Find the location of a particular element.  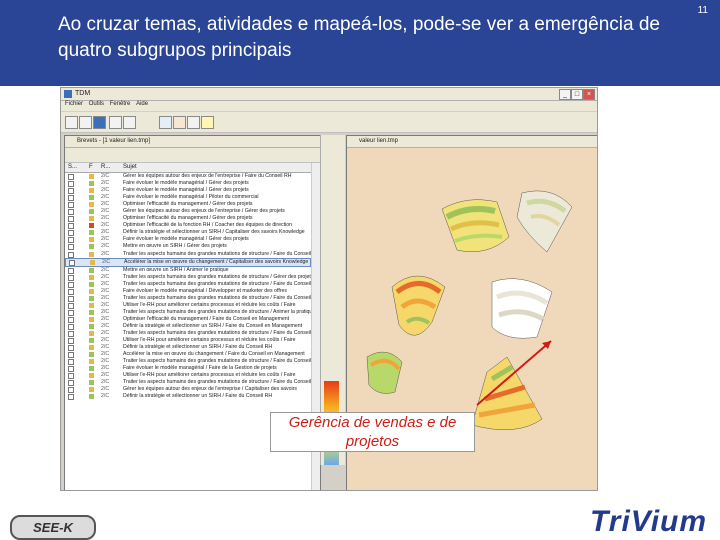

save-icon is located at coordinates (99, 122).